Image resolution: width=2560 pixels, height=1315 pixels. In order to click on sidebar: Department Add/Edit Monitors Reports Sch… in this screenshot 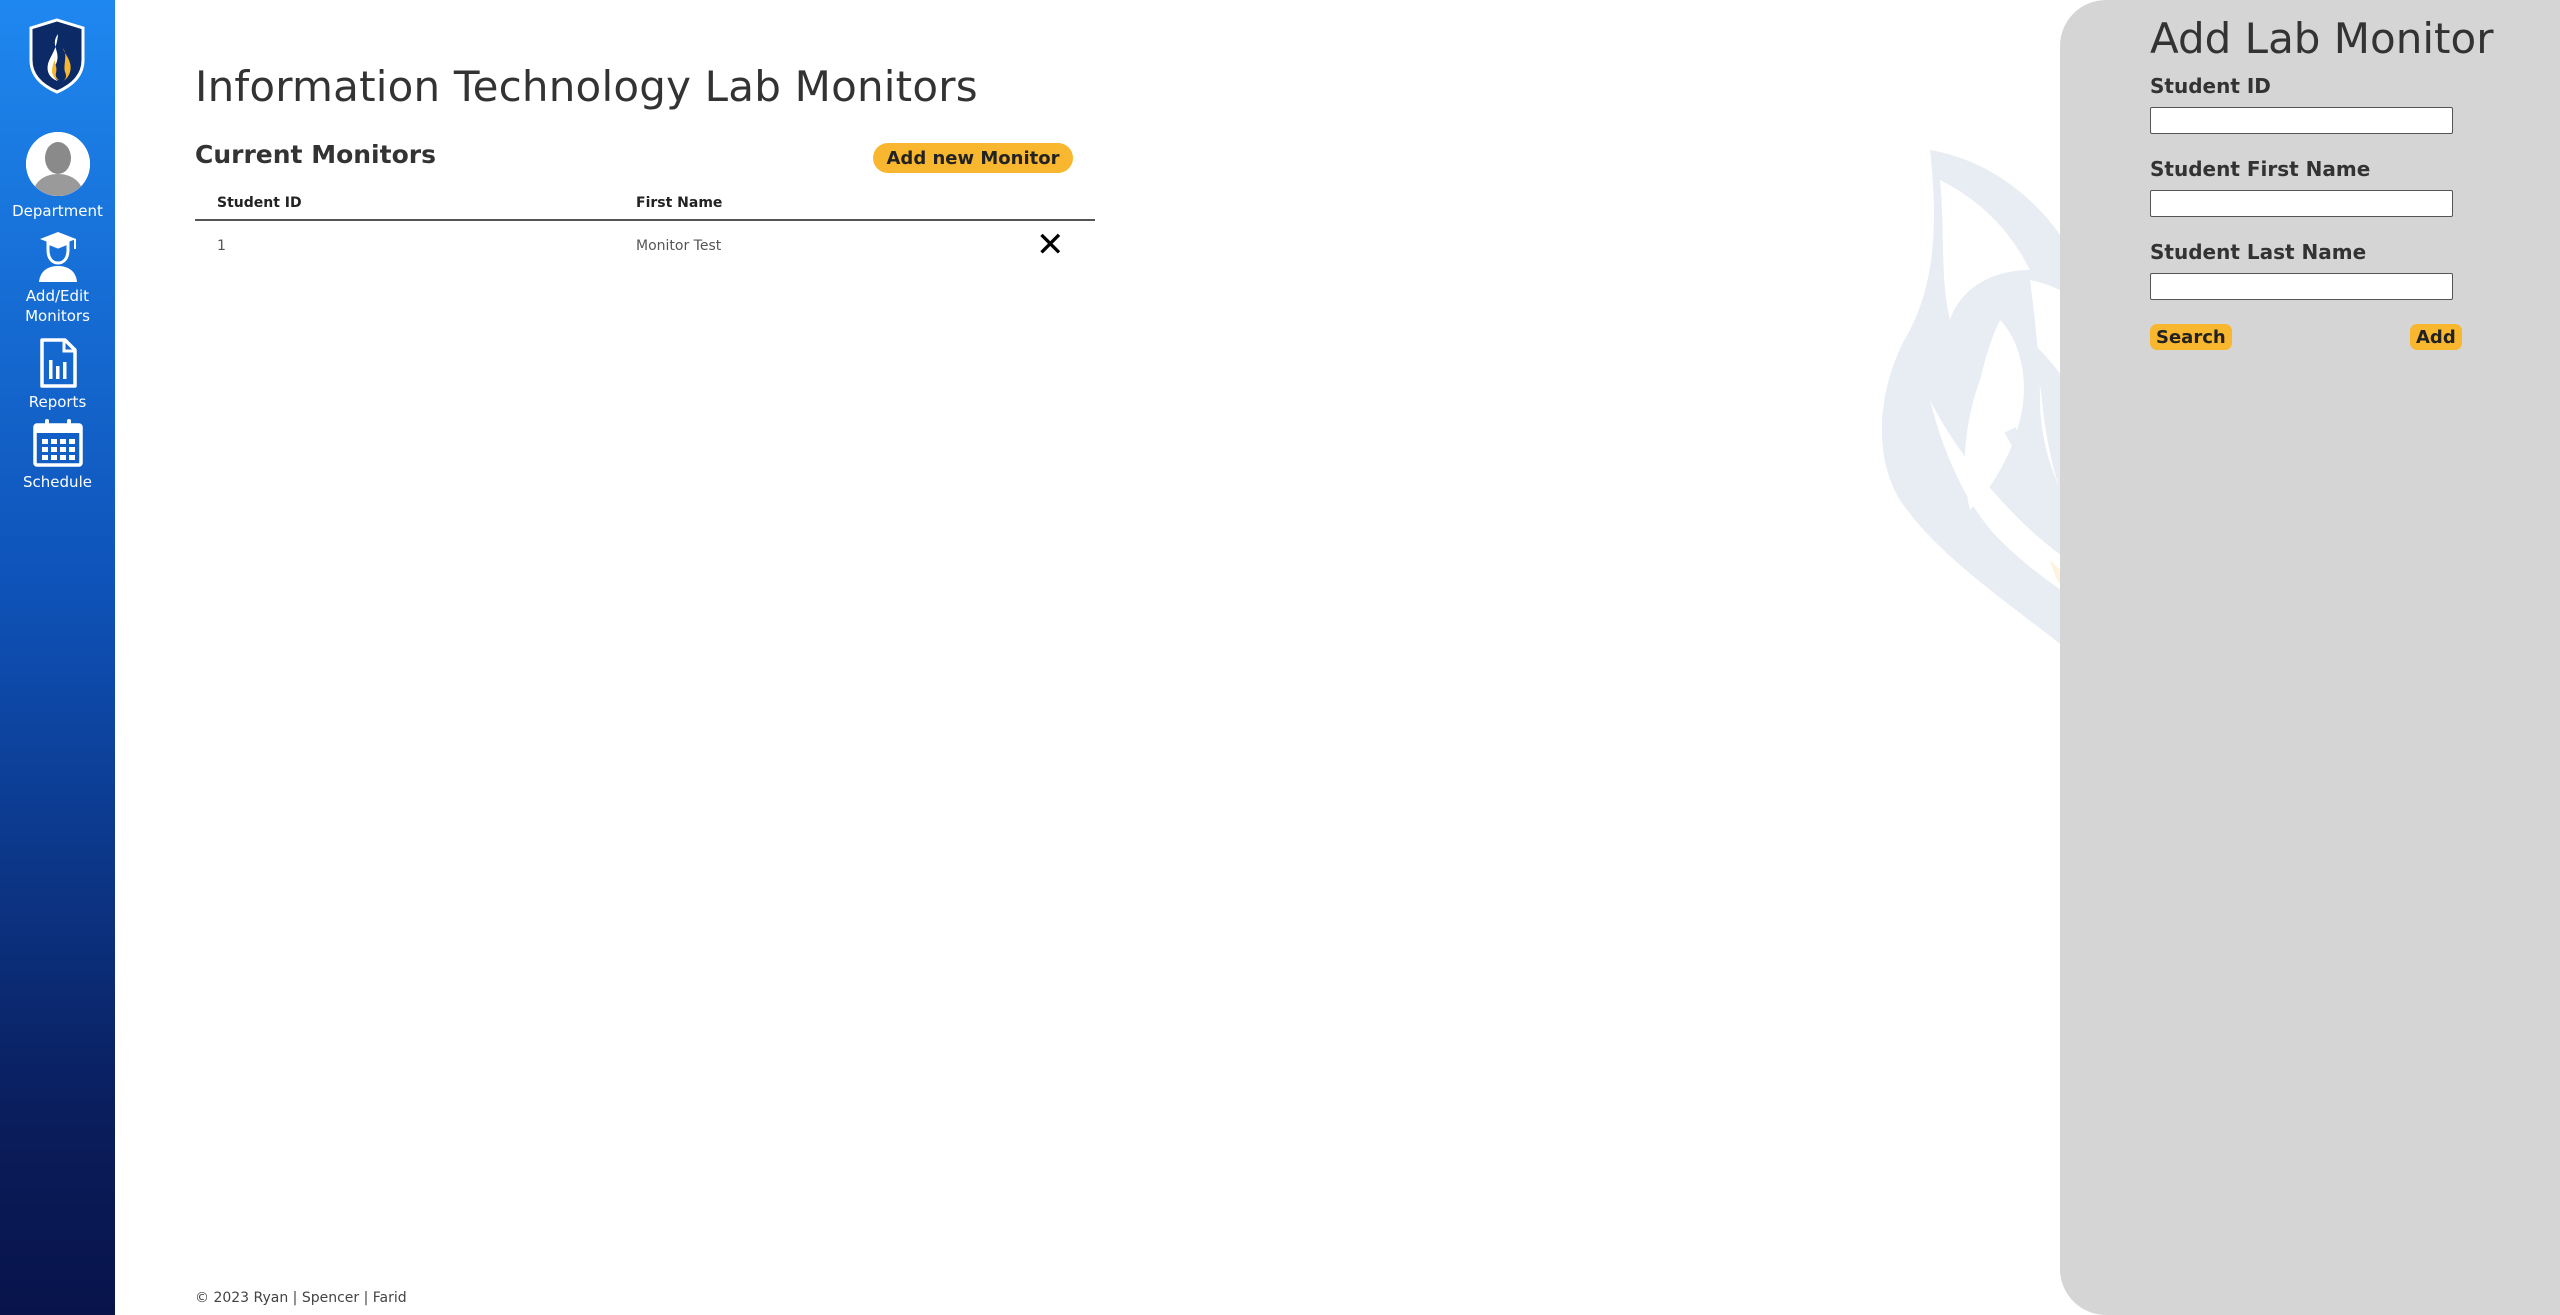, I will do `click(57, 657)`.